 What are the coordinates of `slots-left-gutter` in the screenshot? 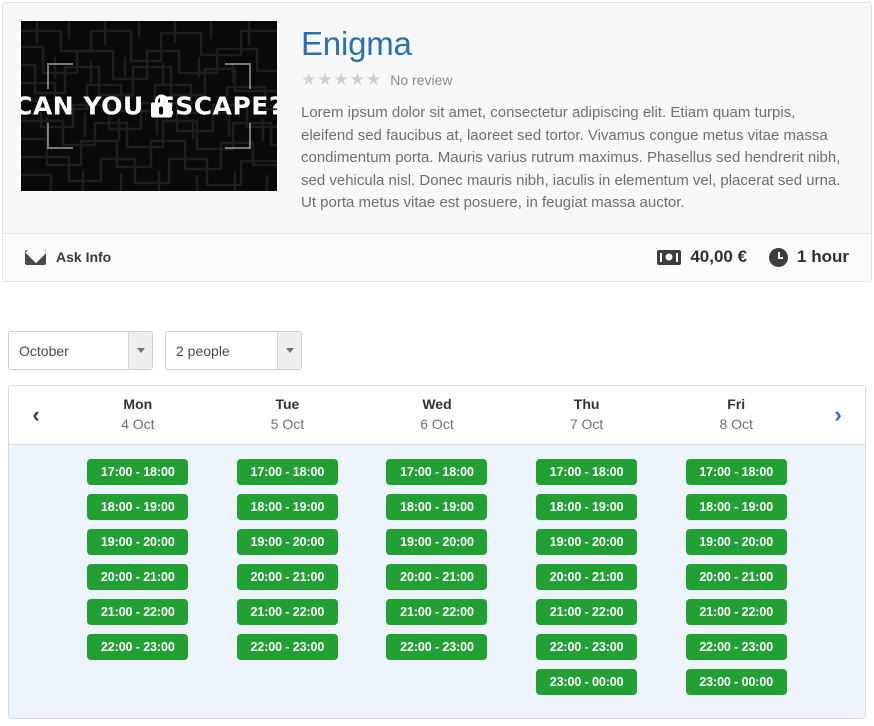 It's located at (36, 582).